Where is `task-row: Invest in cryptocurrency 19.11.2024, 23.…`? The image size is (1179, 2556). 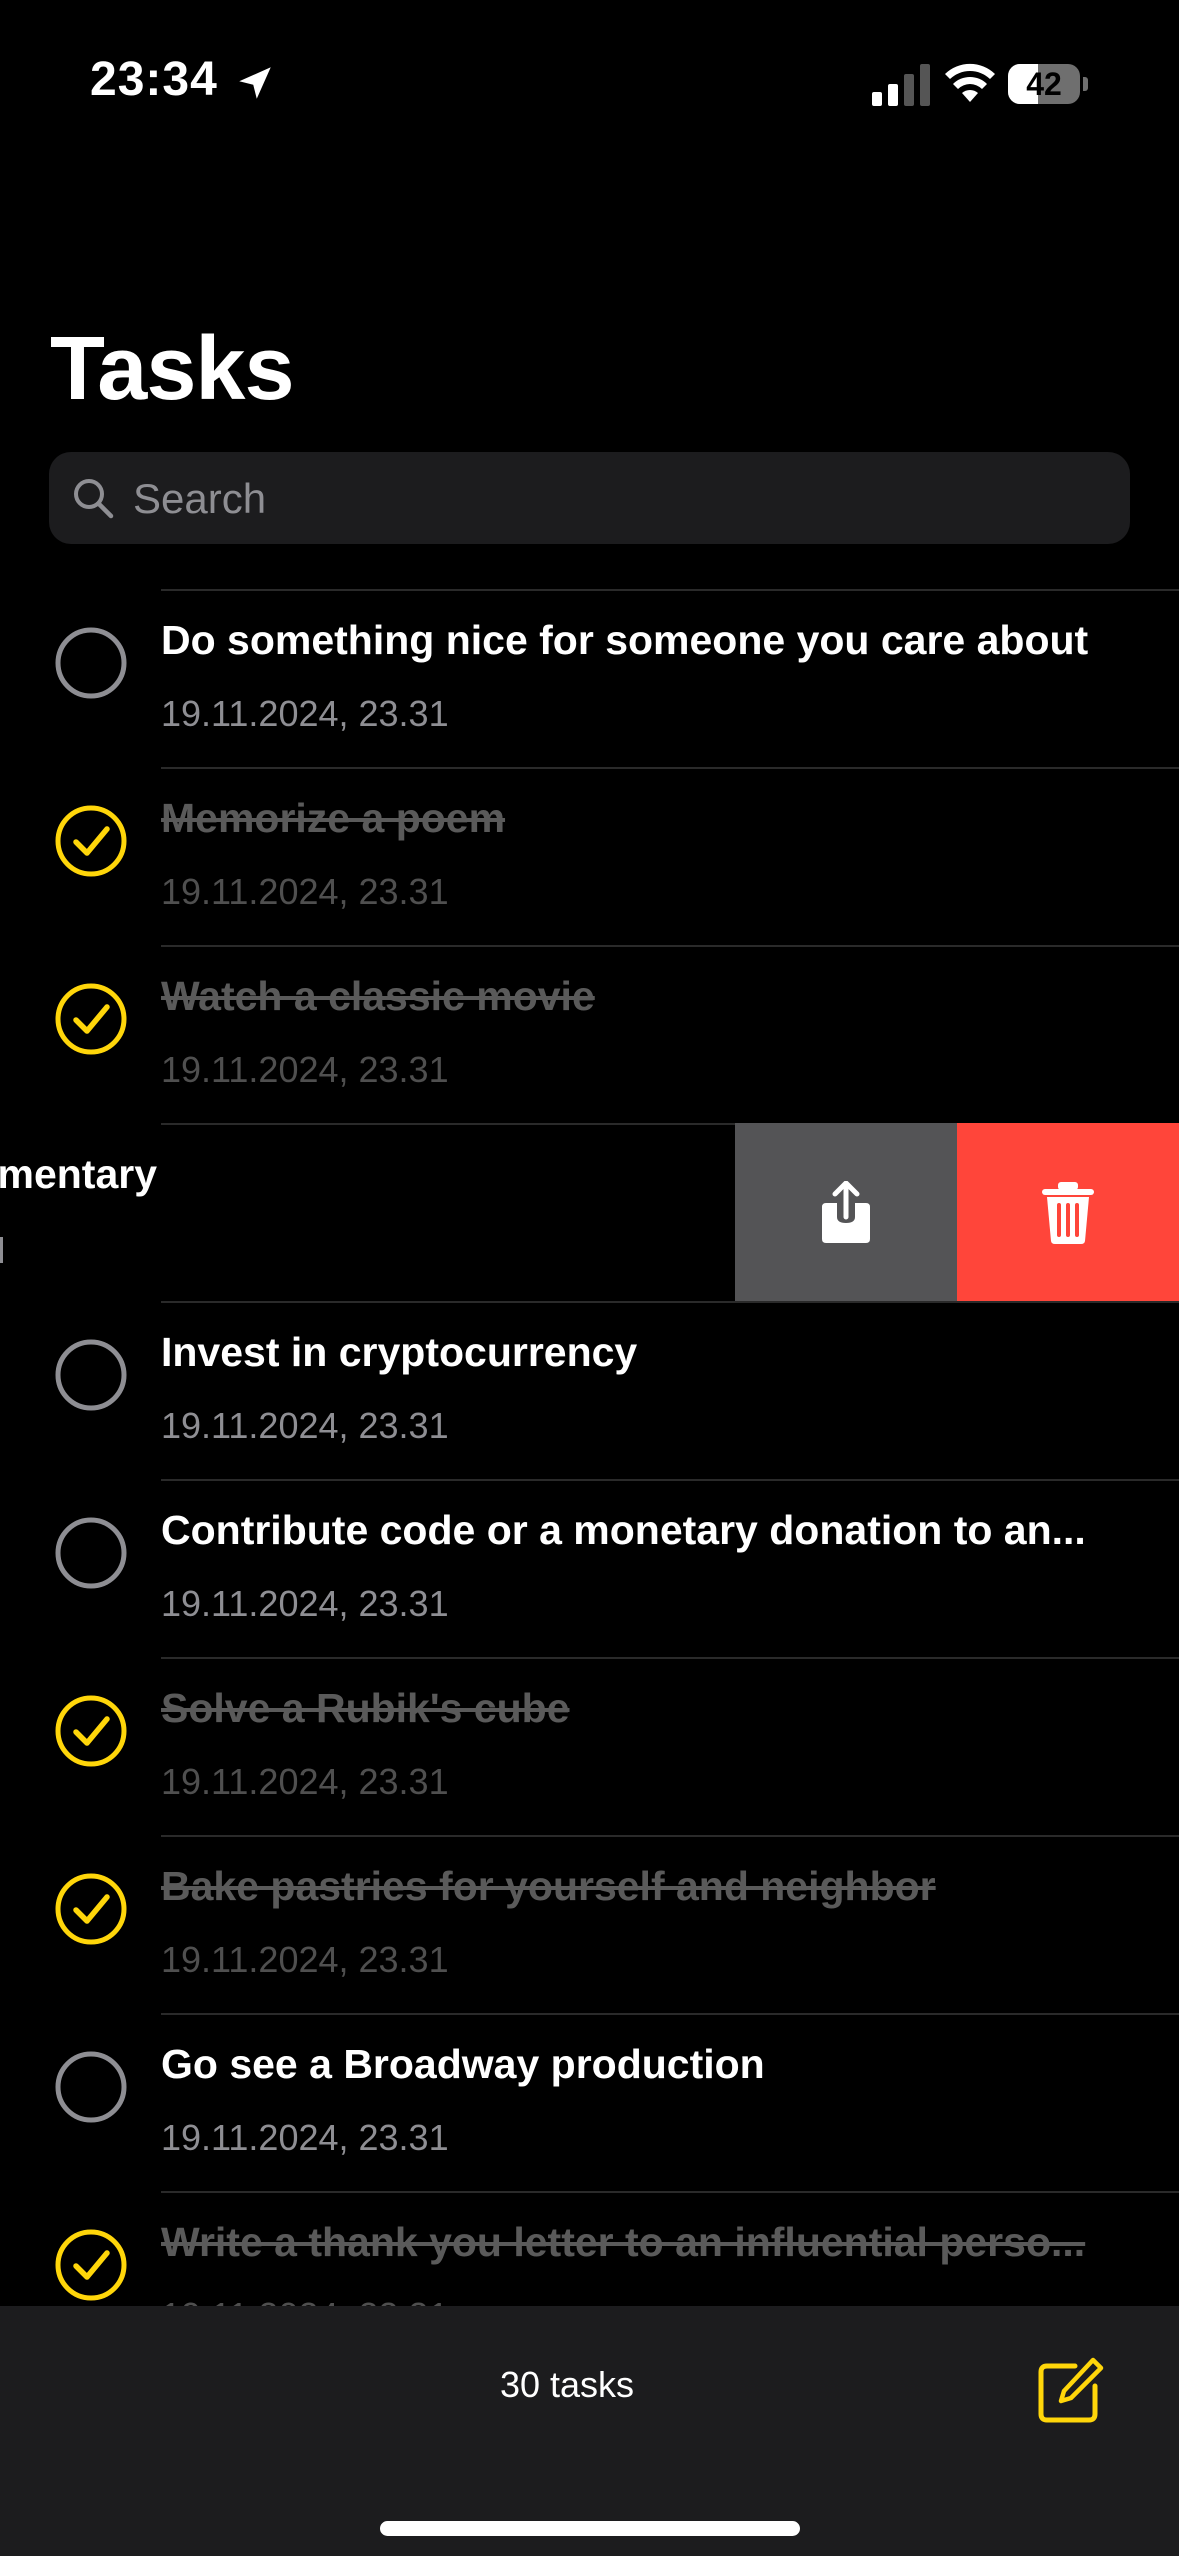 task-row: Invest in cryptocurrency 19.11.2024, 23.… is located at coordinates (589, 1390).